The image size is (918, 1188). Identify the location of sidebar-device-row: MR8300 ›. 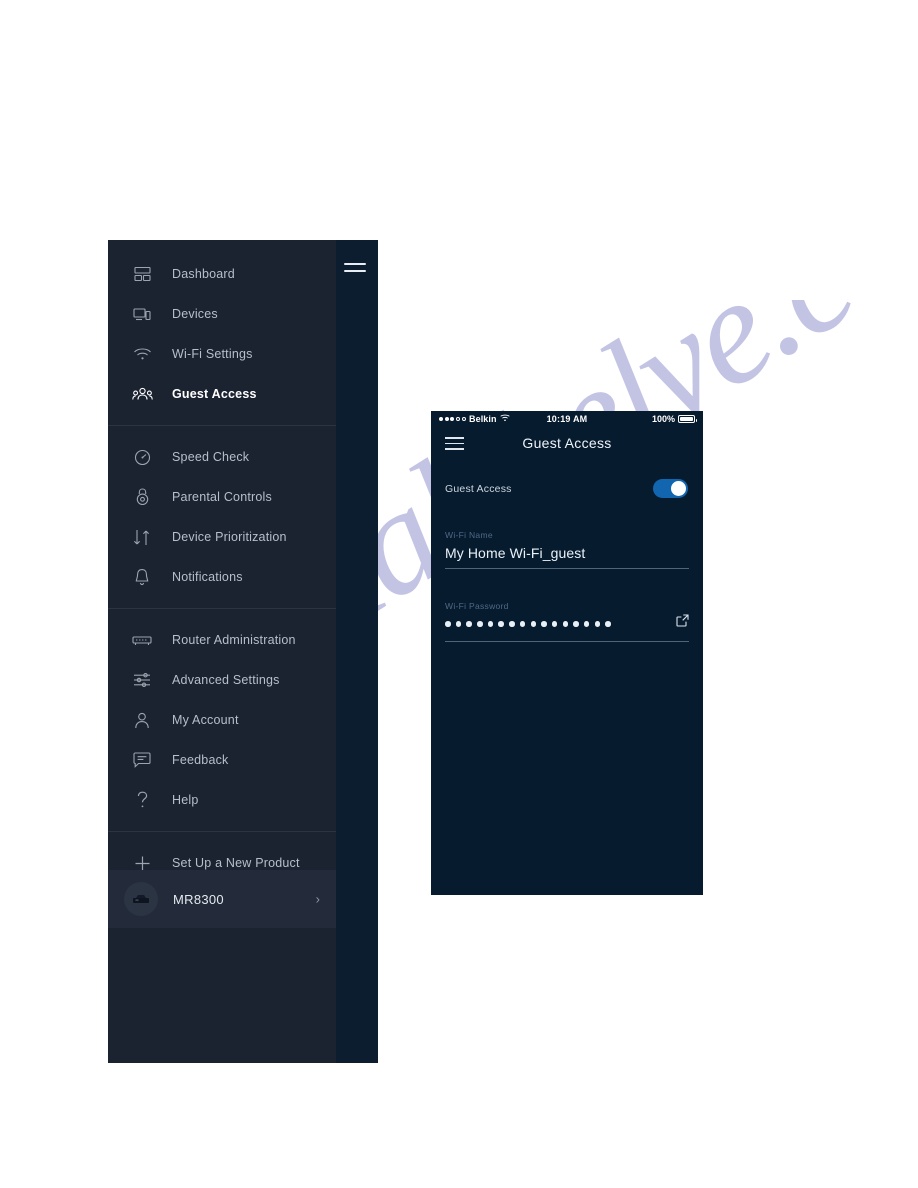
(222, 899).